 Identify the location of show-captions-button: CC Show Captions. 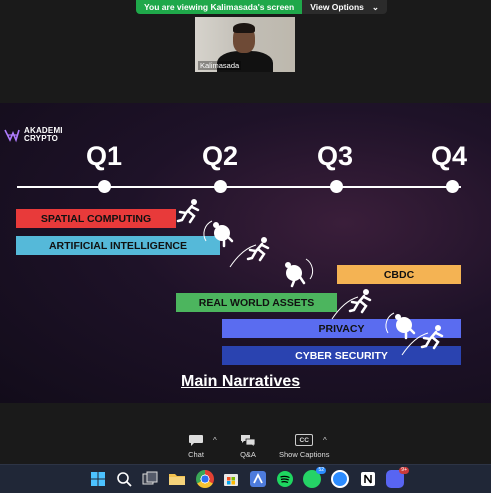
(304, 446).